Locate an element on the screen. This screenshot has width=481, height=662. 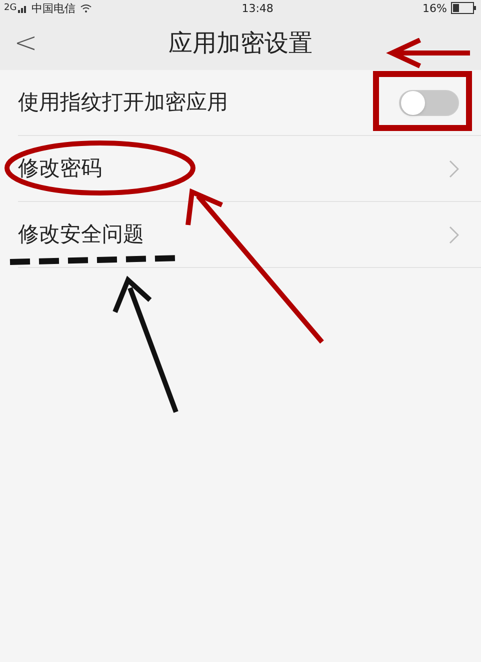
page-title: 应用加密设置 is located at coordinates (240, 43).